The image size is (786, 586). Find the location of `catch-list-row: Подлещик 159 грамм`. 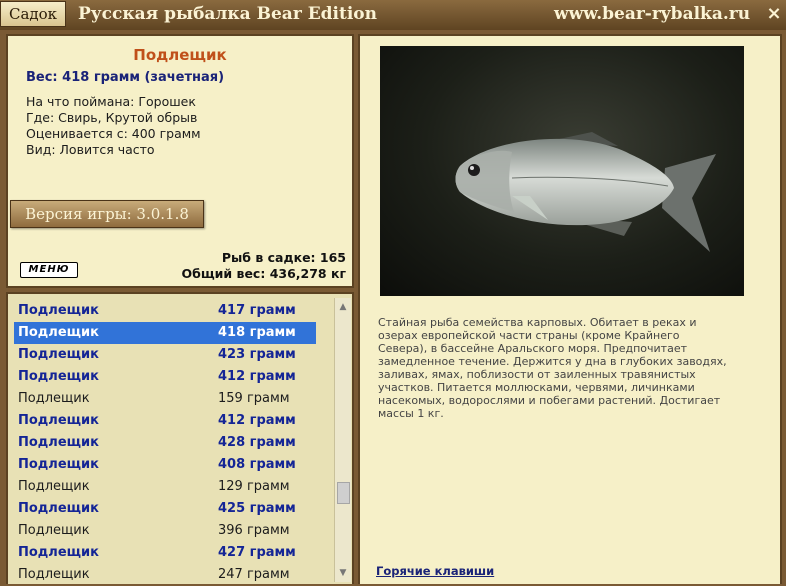

catch-list-row: Подлещик 159 грамм is located at coordinates (165, 399).